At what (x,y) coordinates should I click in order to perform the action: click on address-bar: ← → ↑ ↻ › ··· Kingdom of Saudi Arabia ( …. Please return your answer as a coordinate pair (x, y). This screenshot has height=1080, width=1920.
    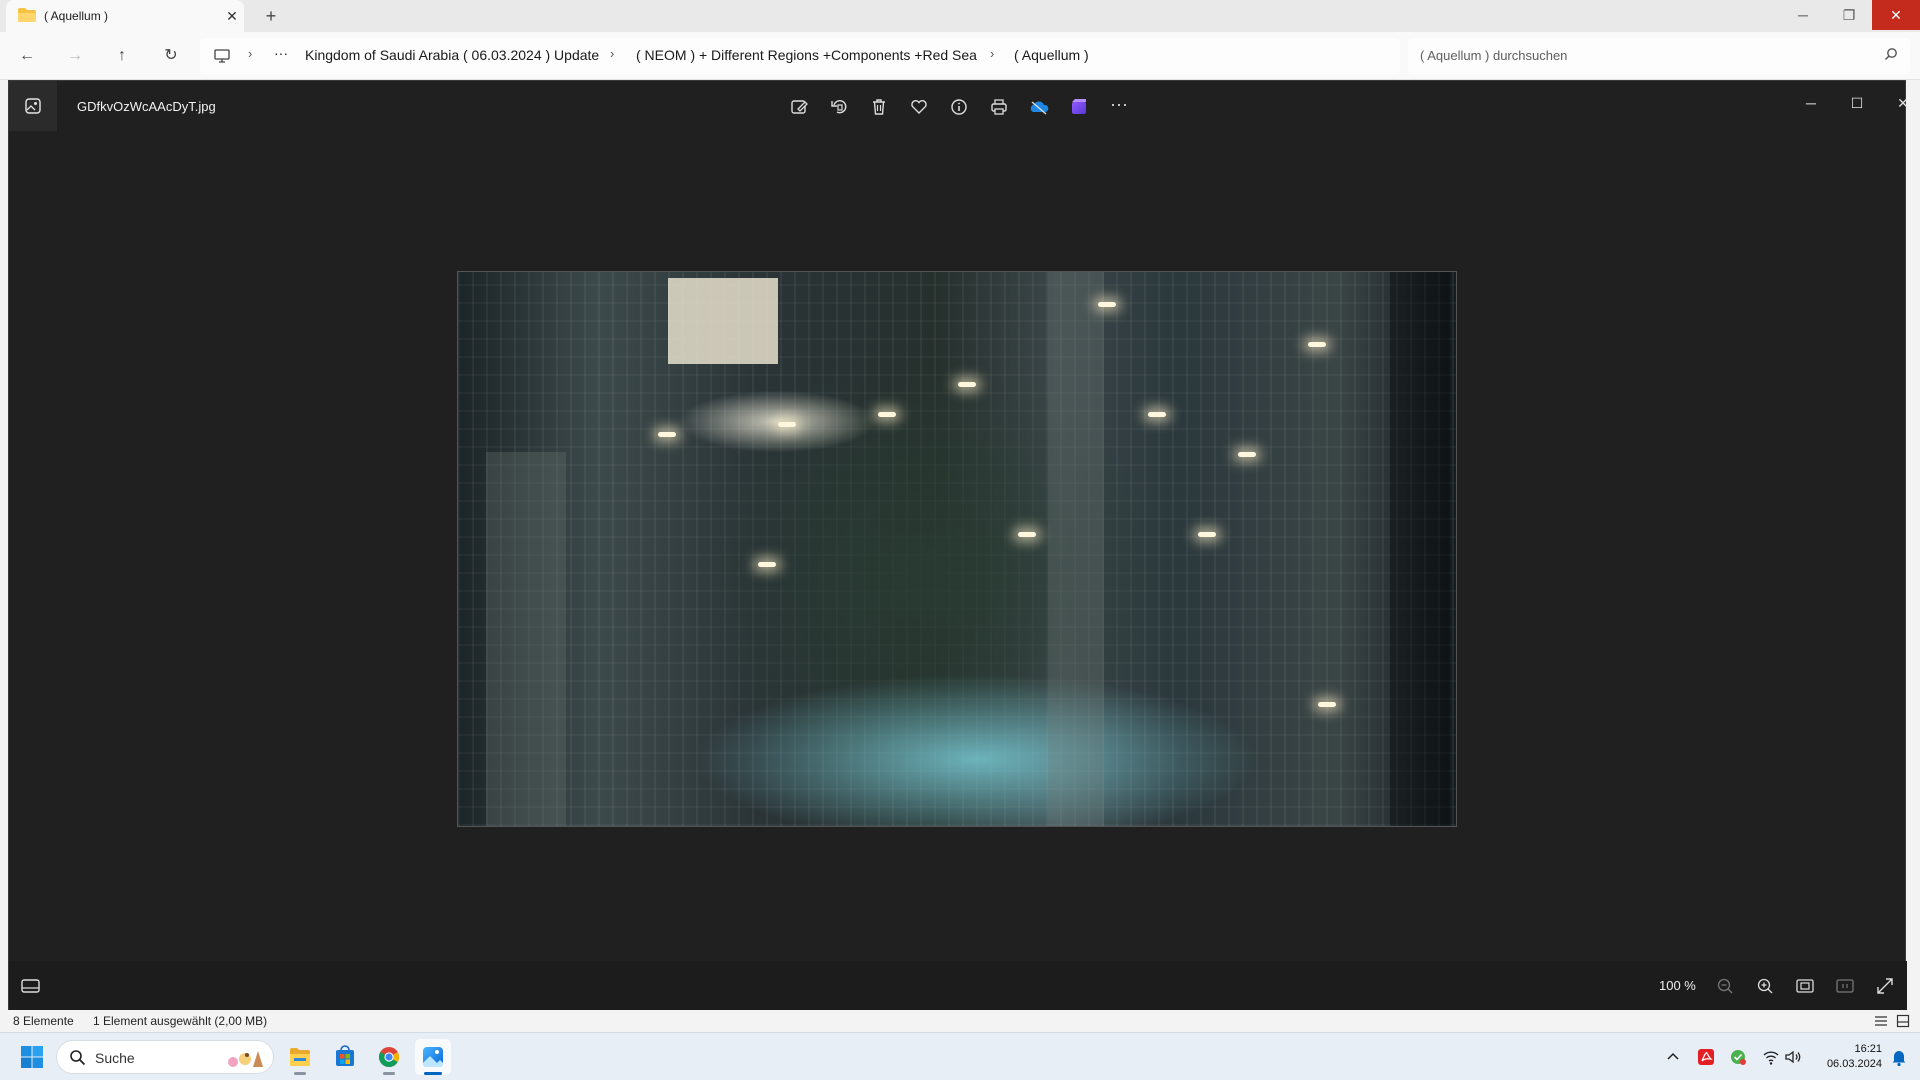
    Looking at the image, I should click on (960, 56).